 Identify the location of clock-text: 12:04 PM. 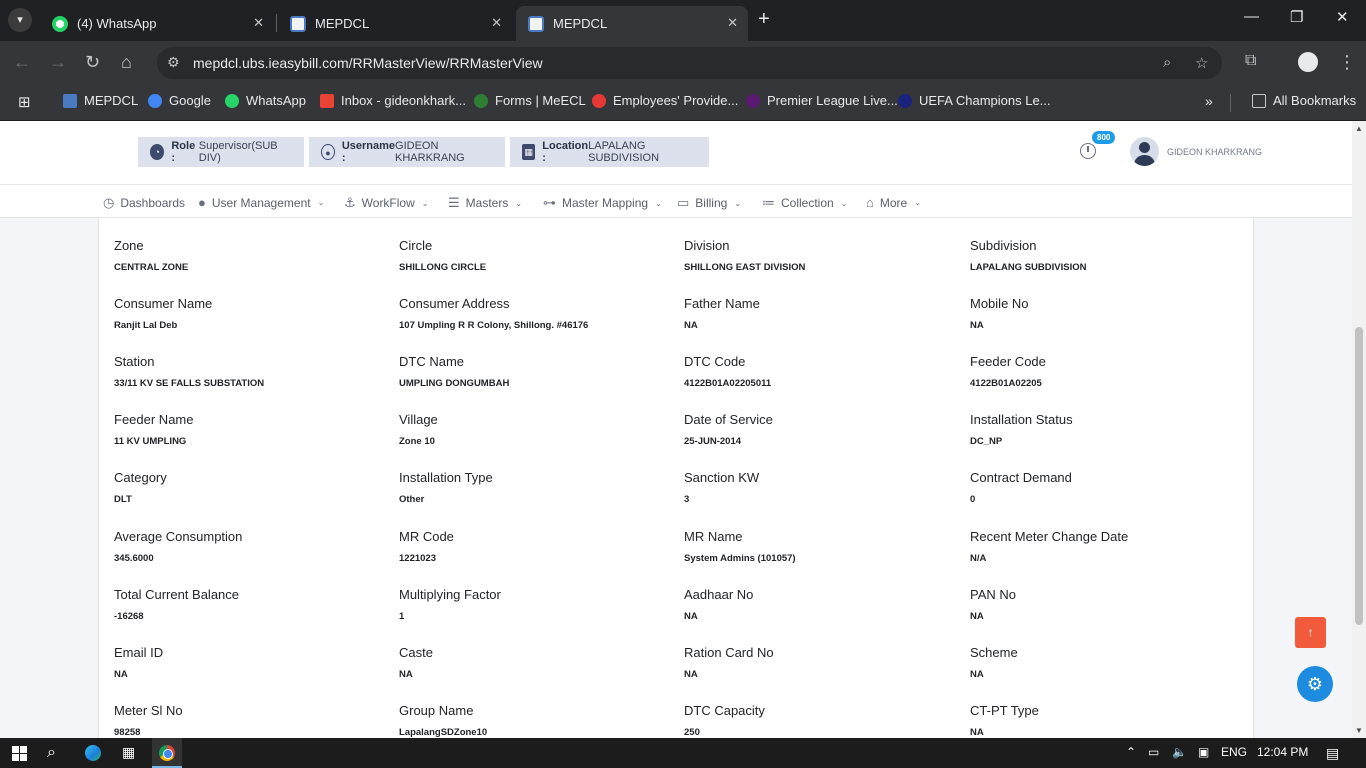
(1282, 752).